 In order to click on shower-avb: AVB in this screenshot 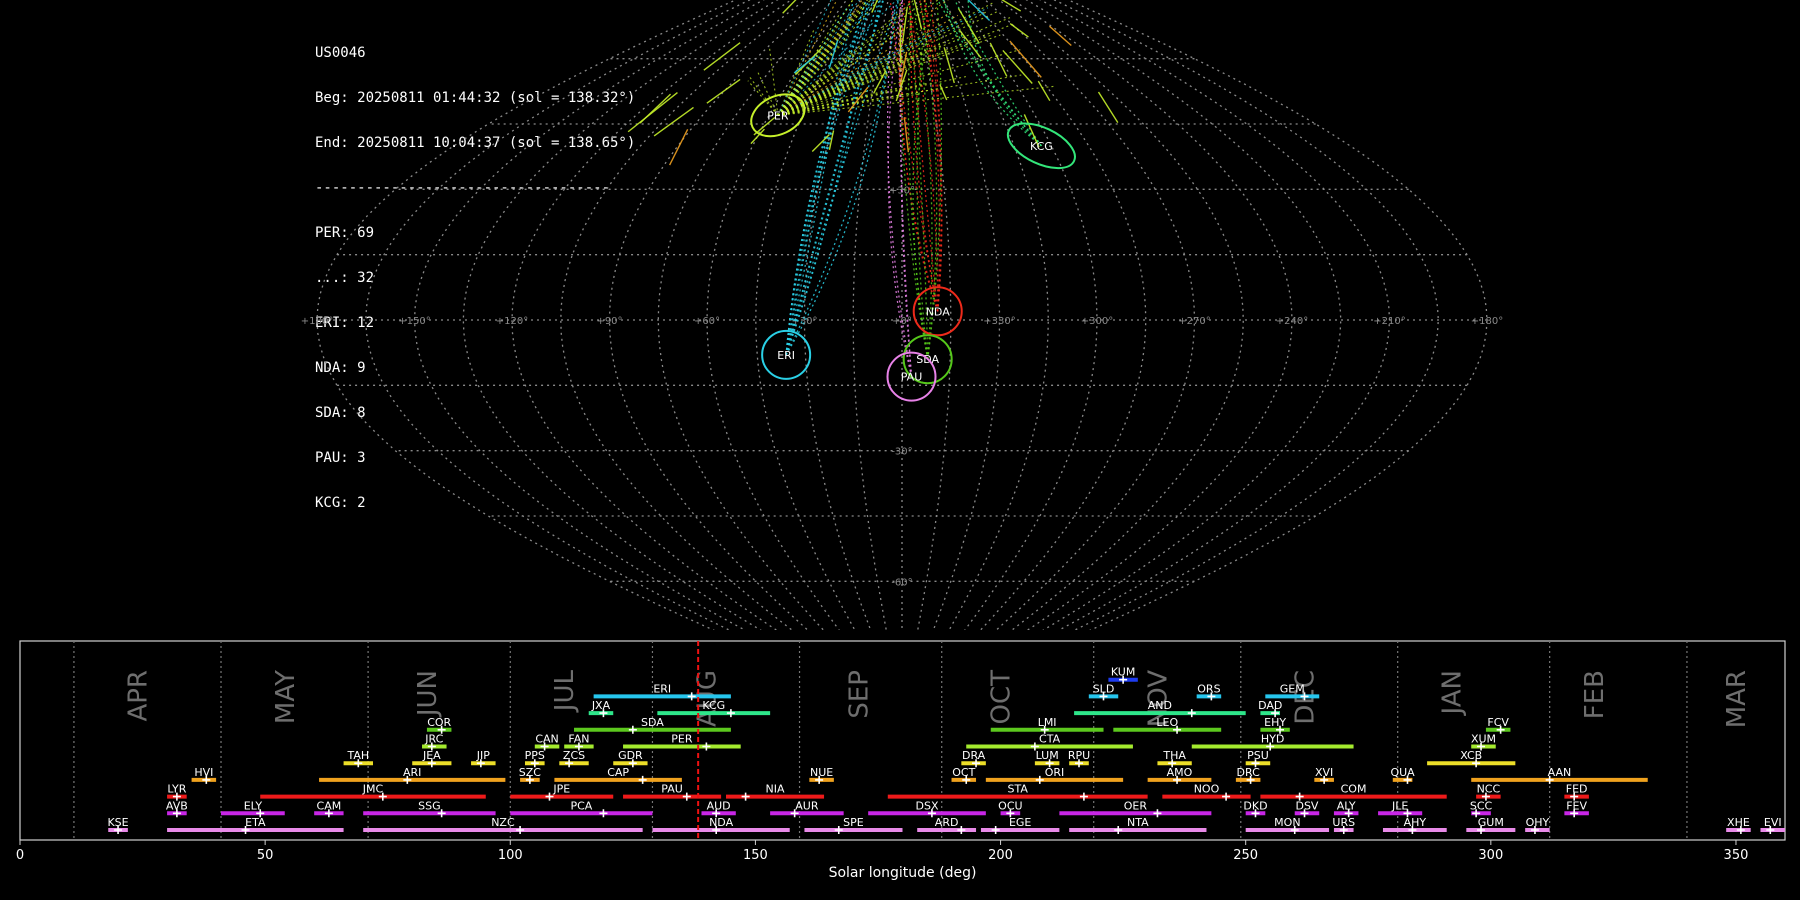, I will do `click(177, 808)`.